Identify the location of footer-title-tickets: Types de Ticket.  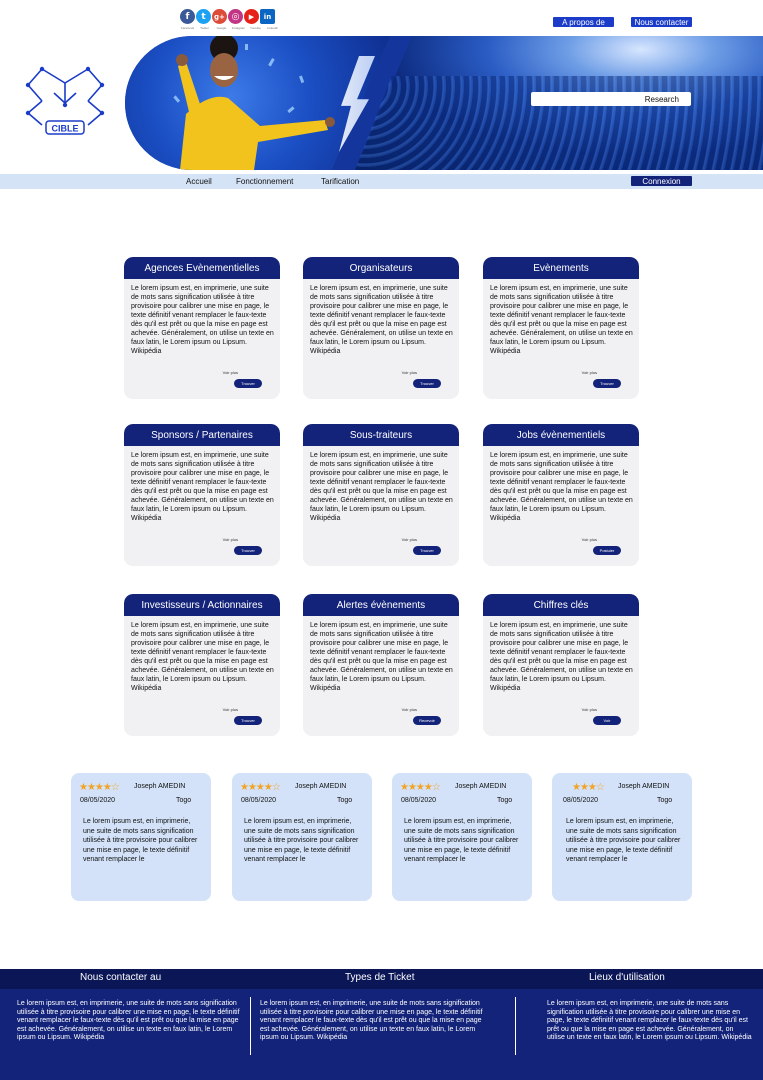
(380, 977).